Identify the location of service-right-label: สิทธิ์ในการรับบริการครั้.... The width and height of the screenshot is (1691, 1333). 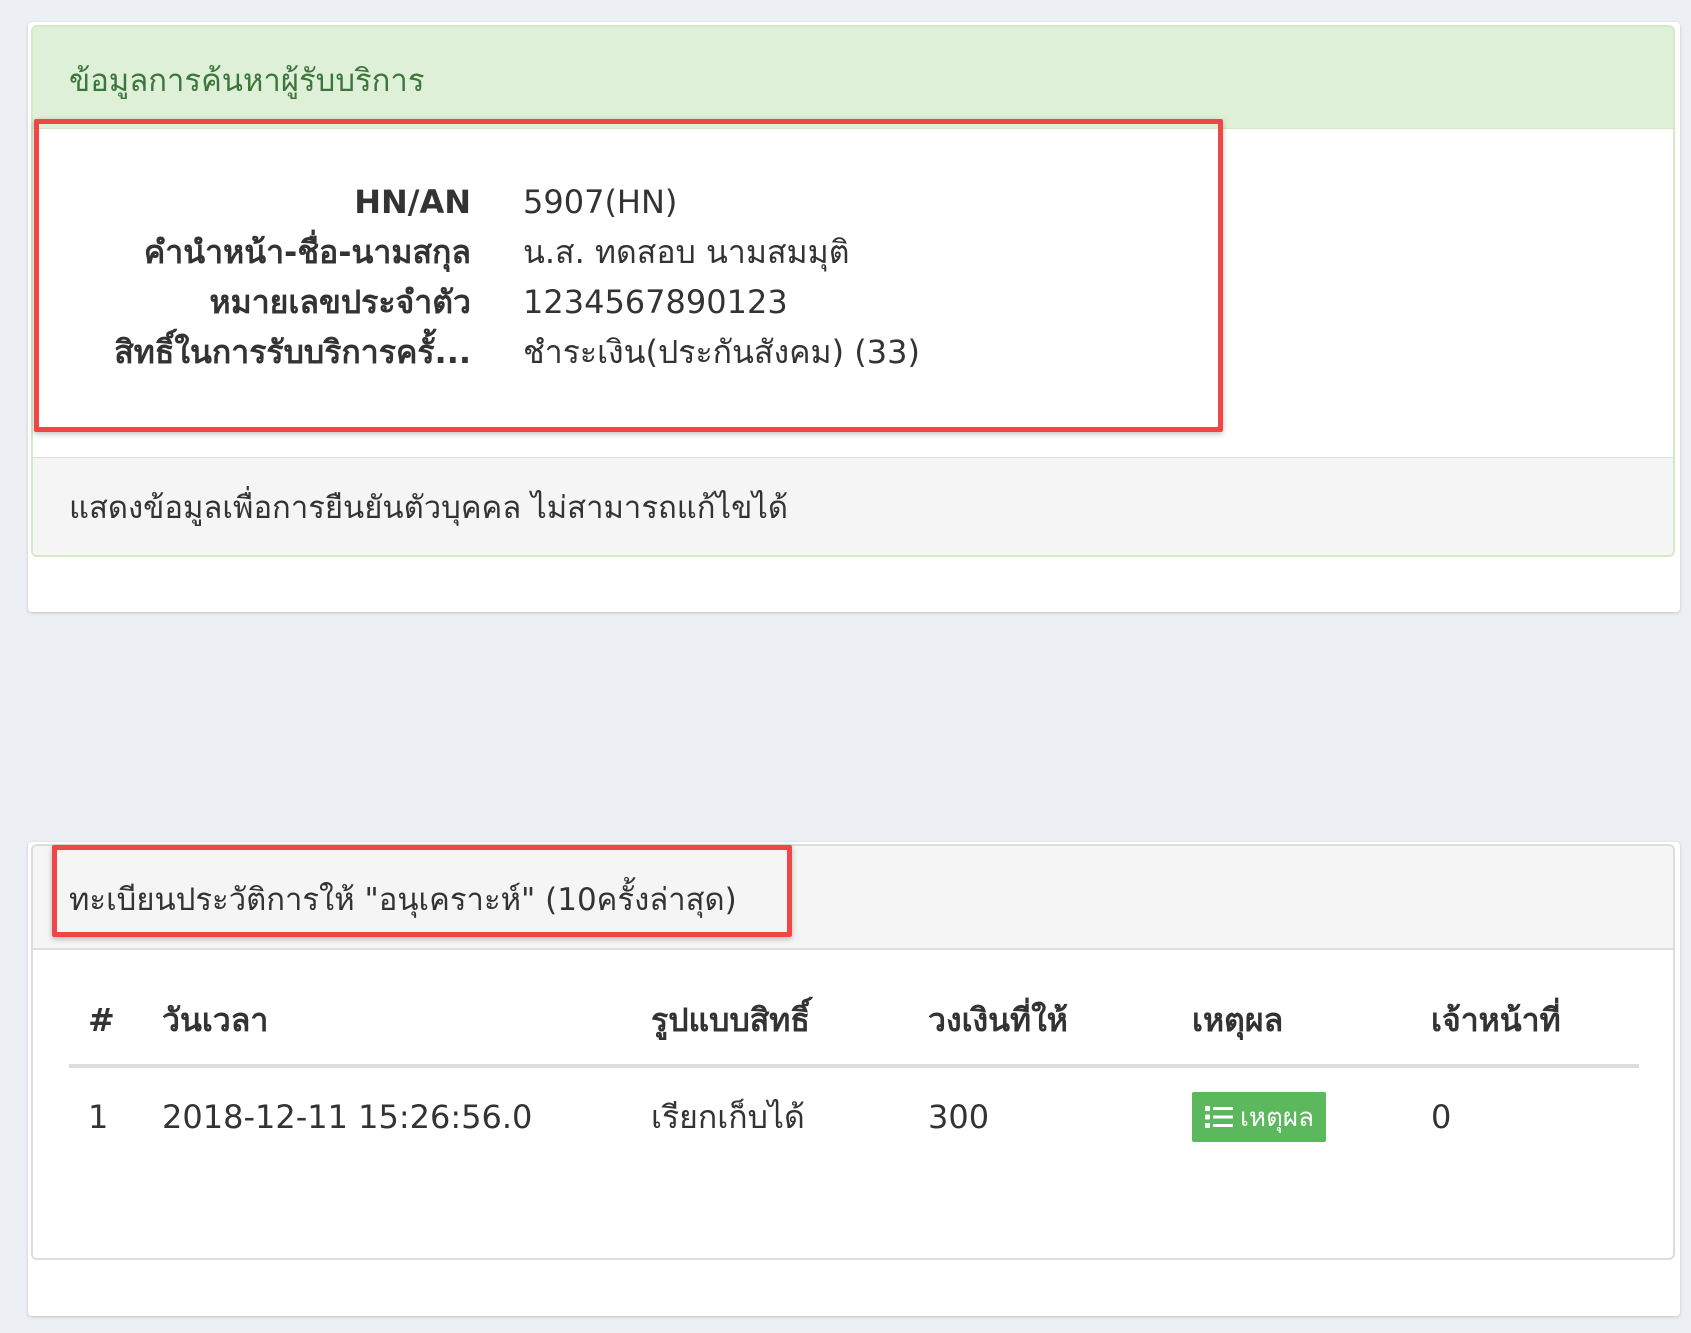
(292, 352).